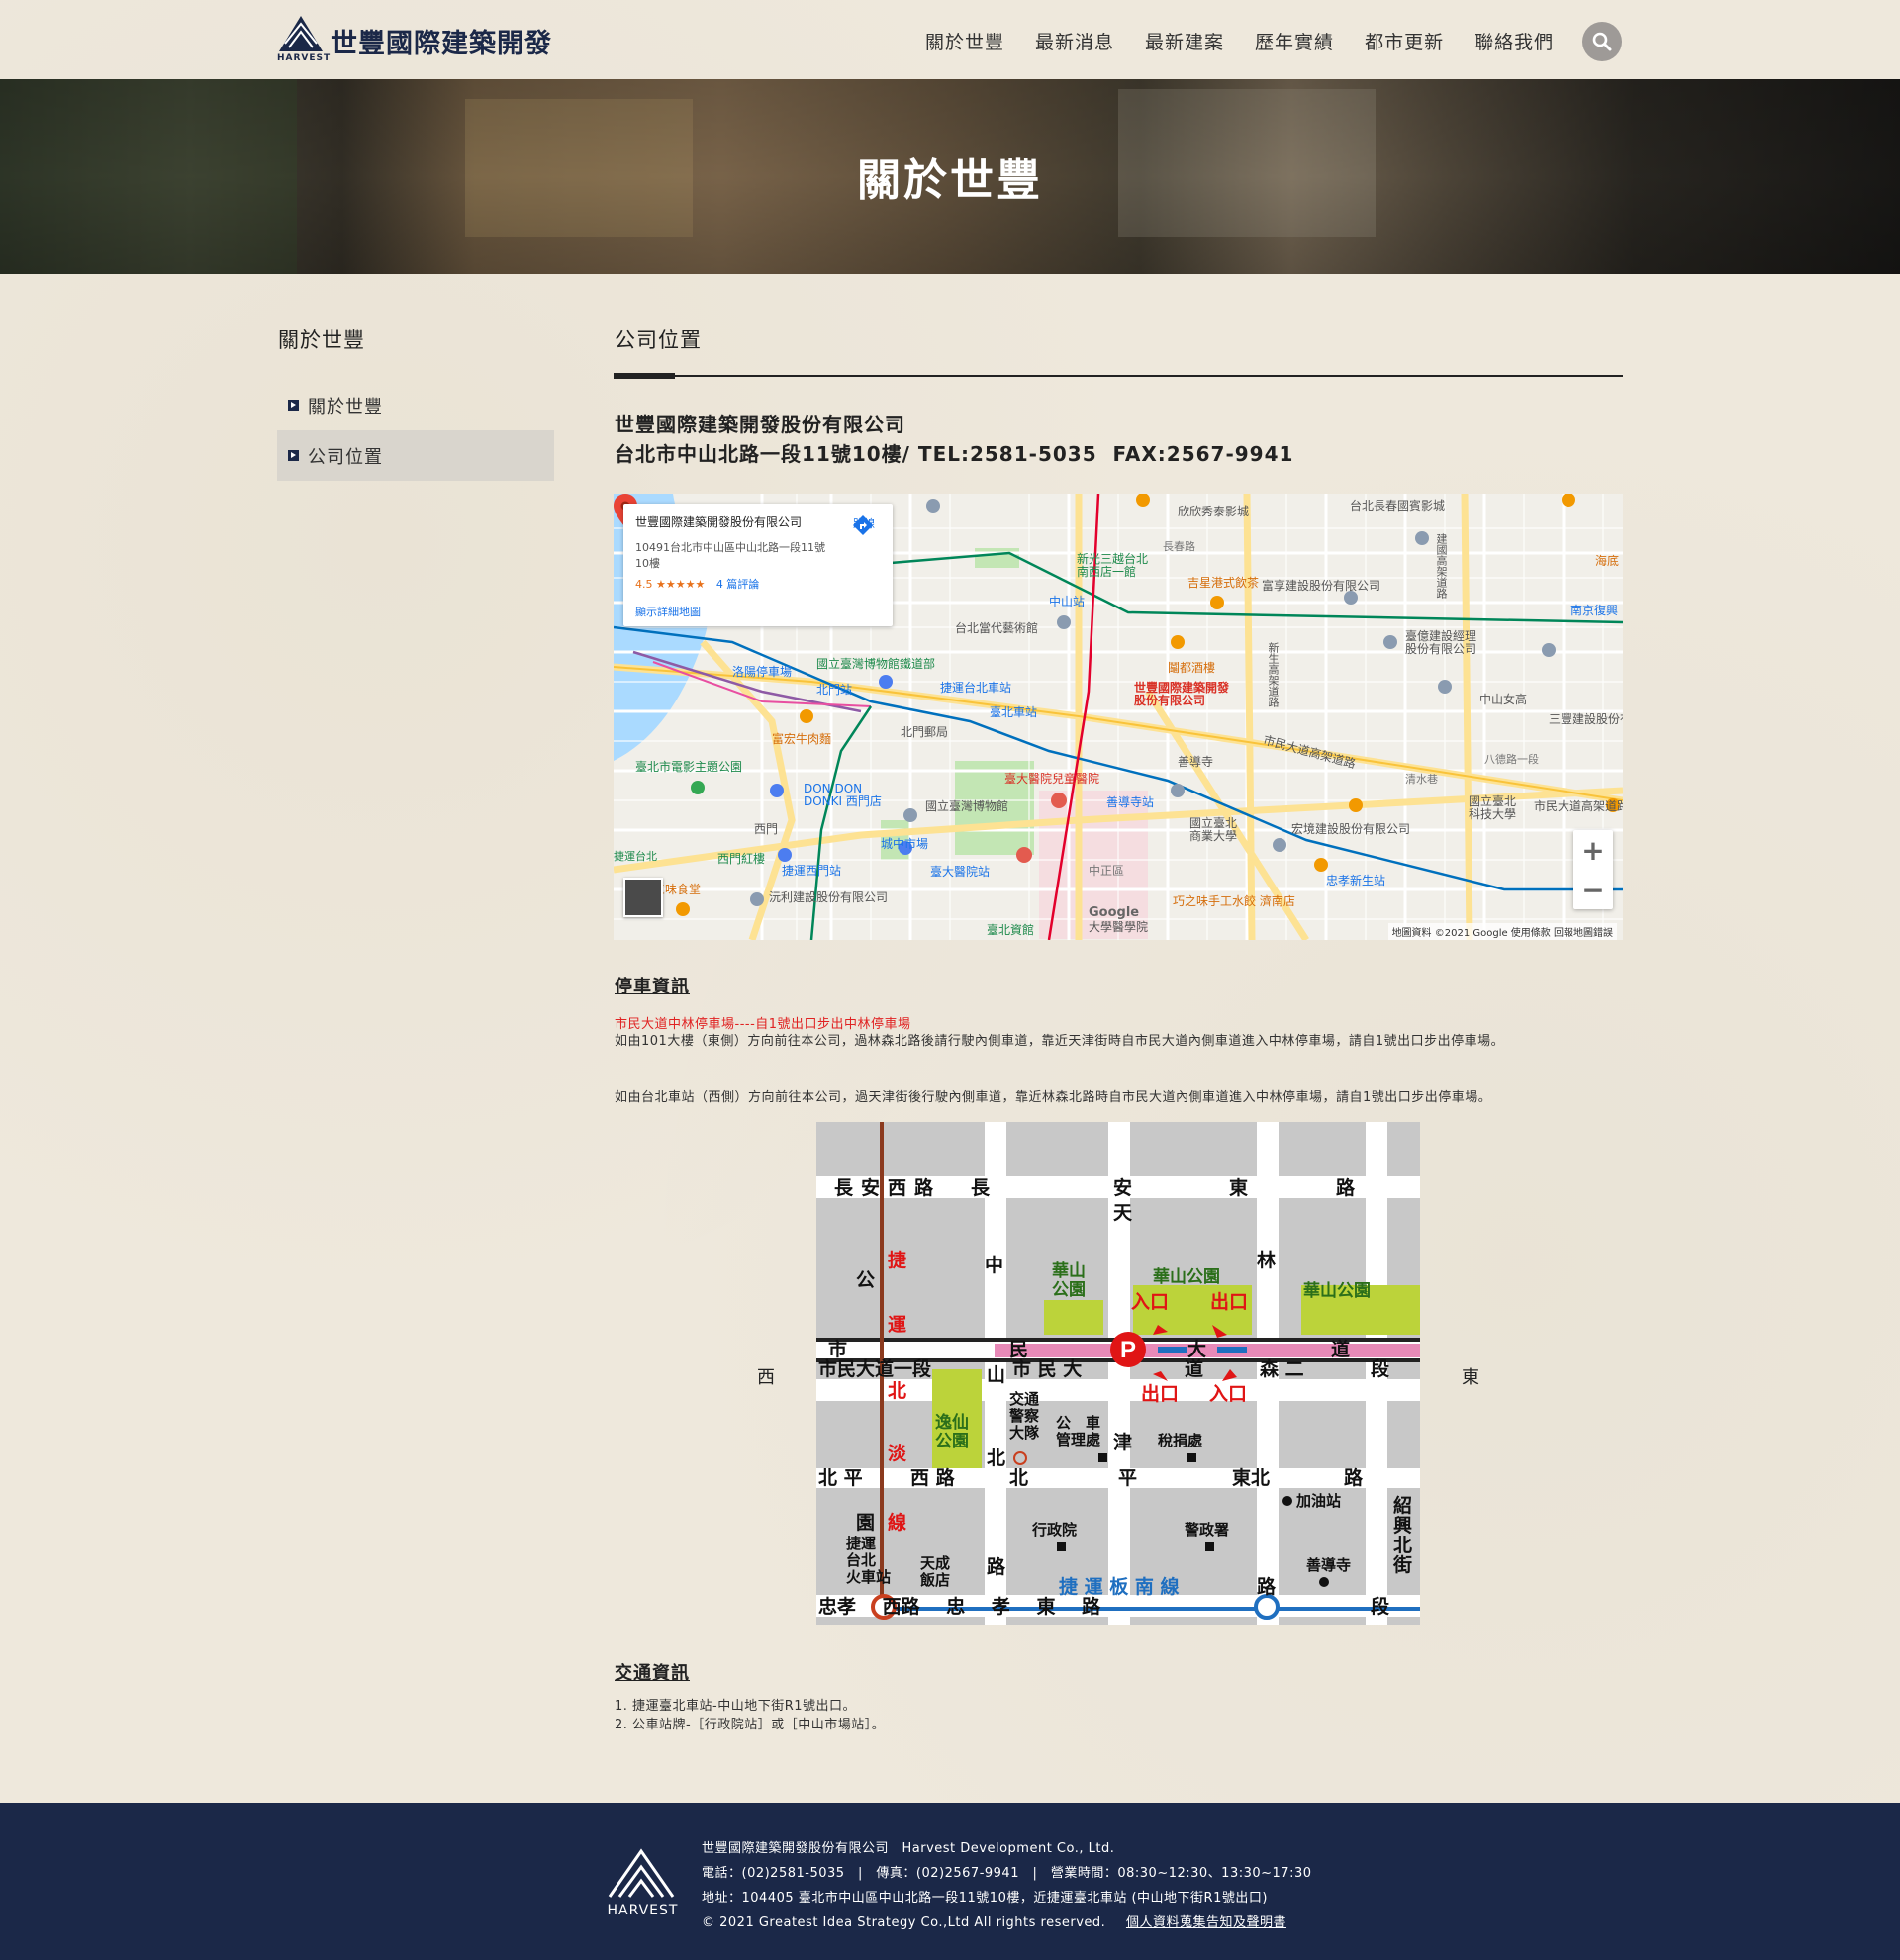 This screenshot has width=1900, height=1960. Describe the element at coordinates (1282, 1369) in the screenshot. I see `diagram-road-label: 森 二` at that location.